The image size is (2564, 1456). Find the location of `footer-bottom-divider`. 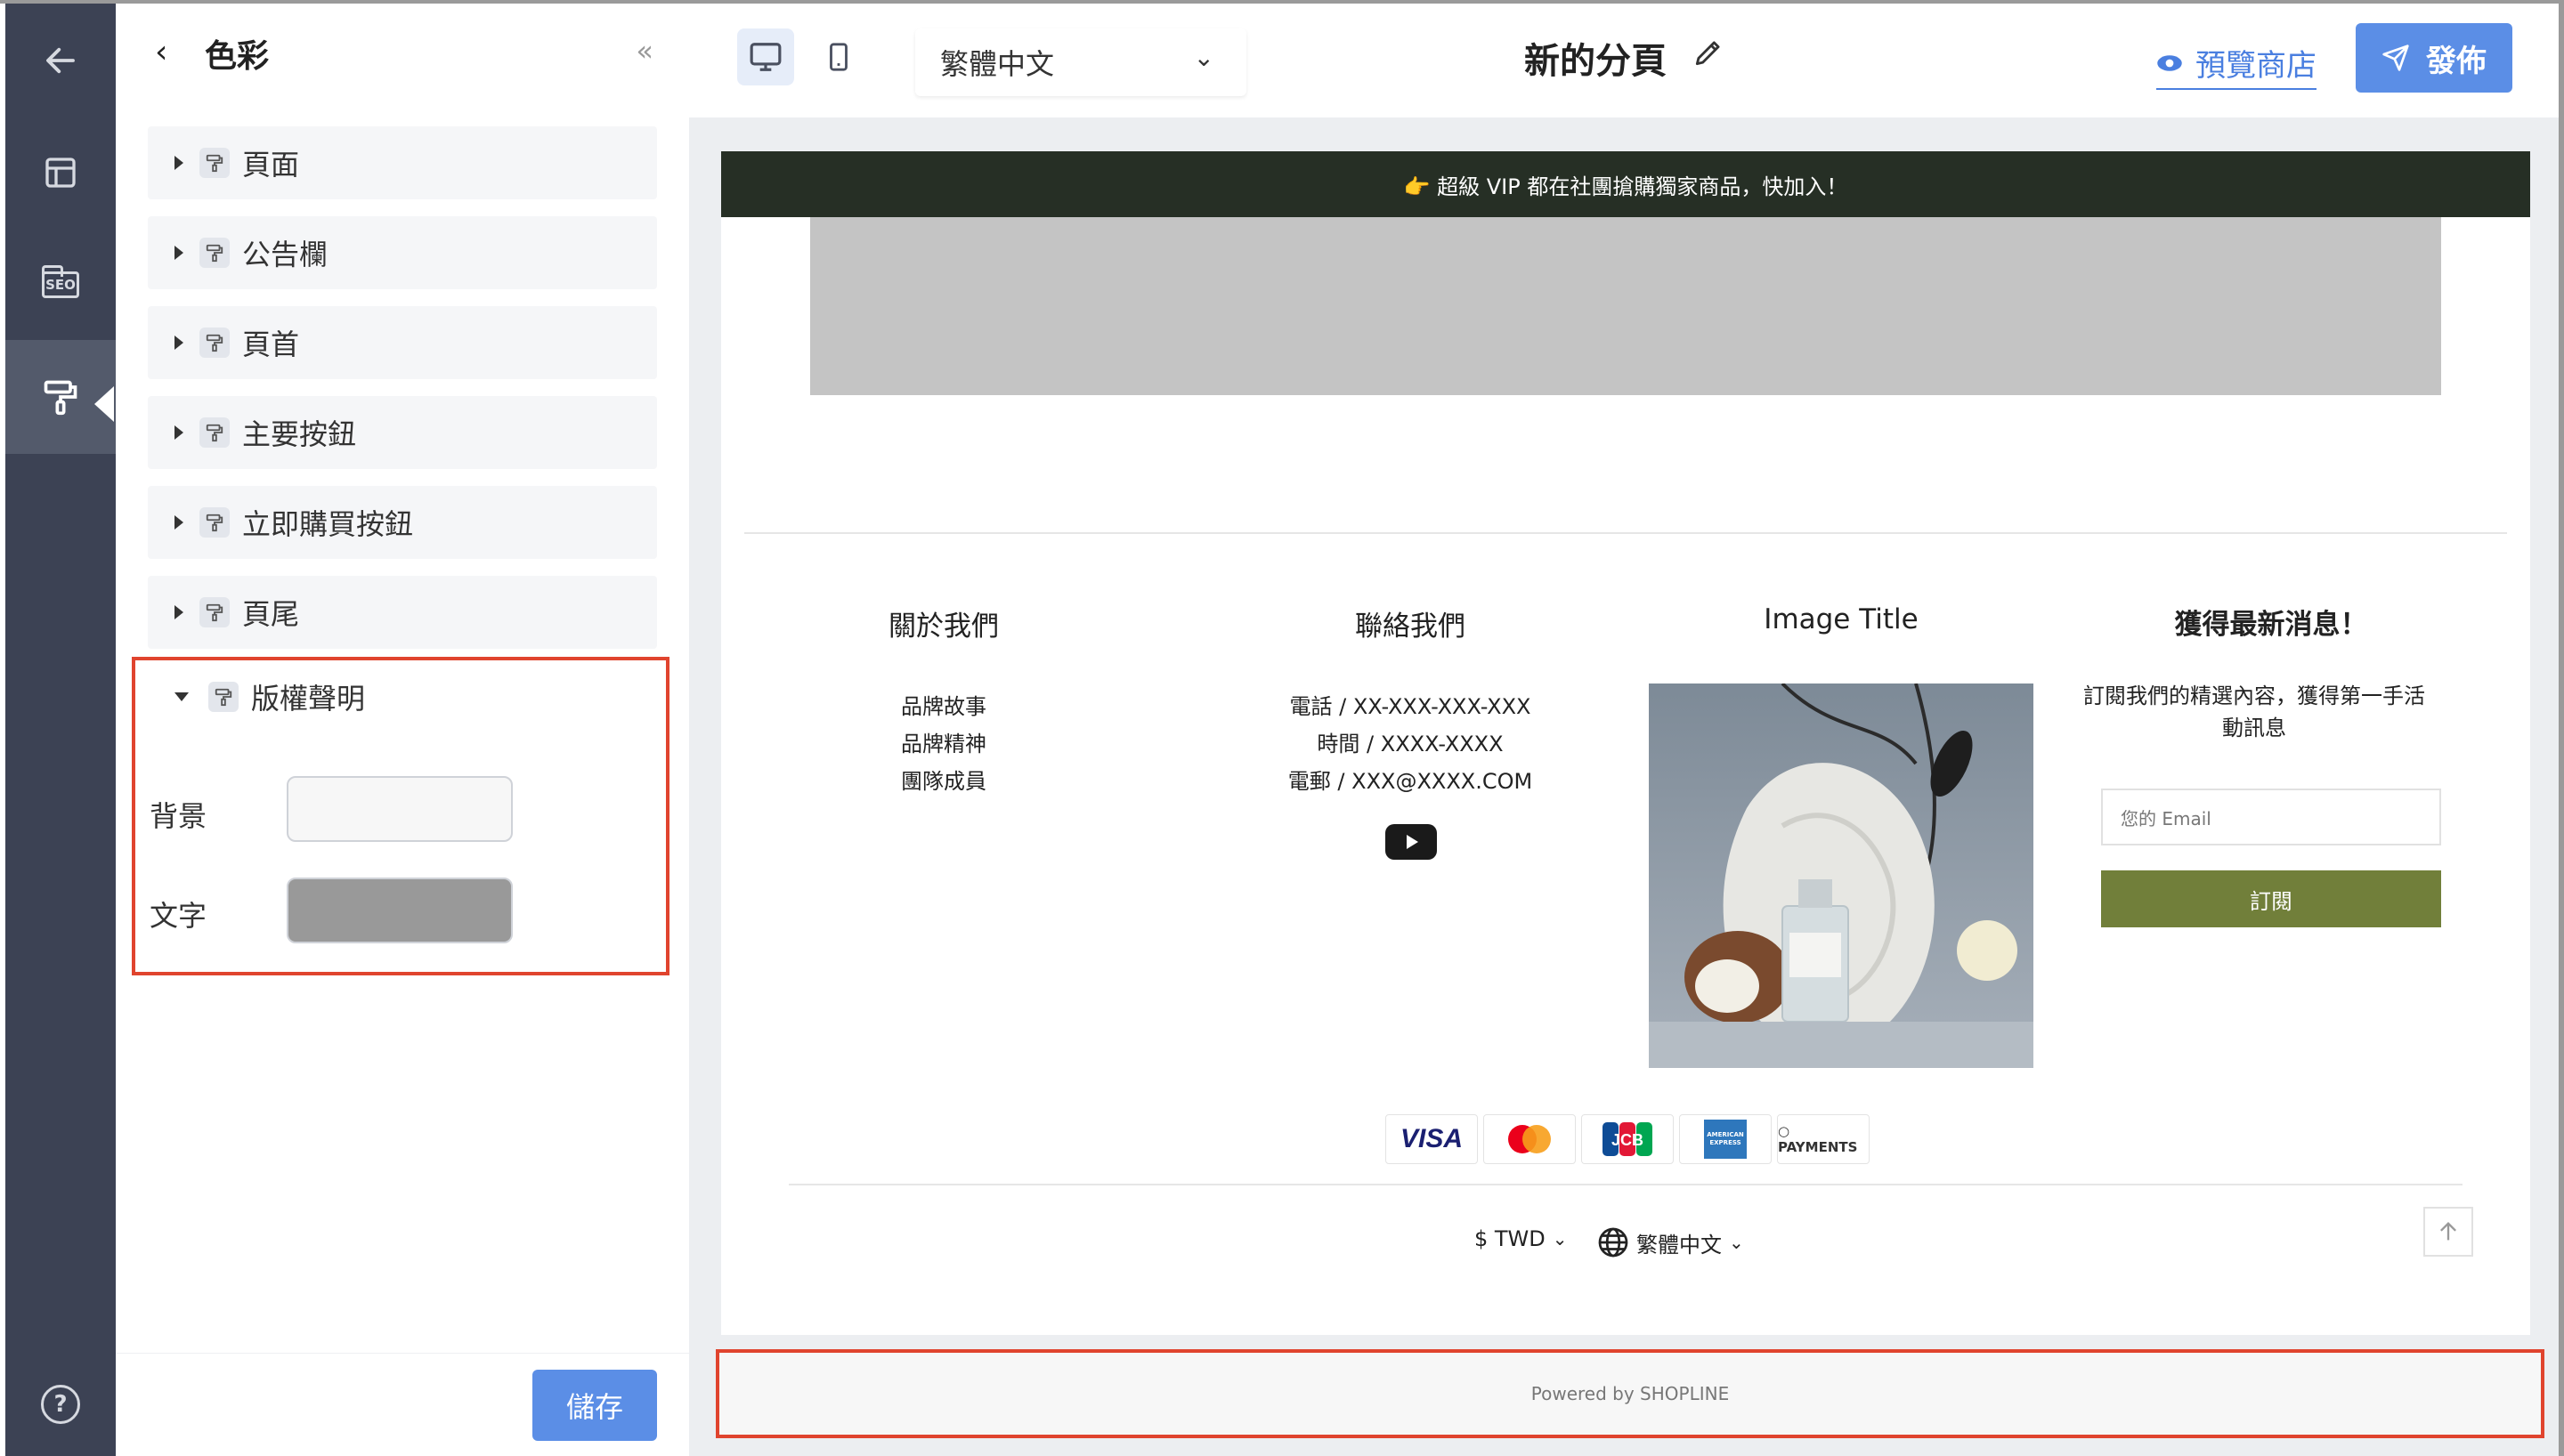

footer-bottom-divider is located at coordinates (1626, 1184).